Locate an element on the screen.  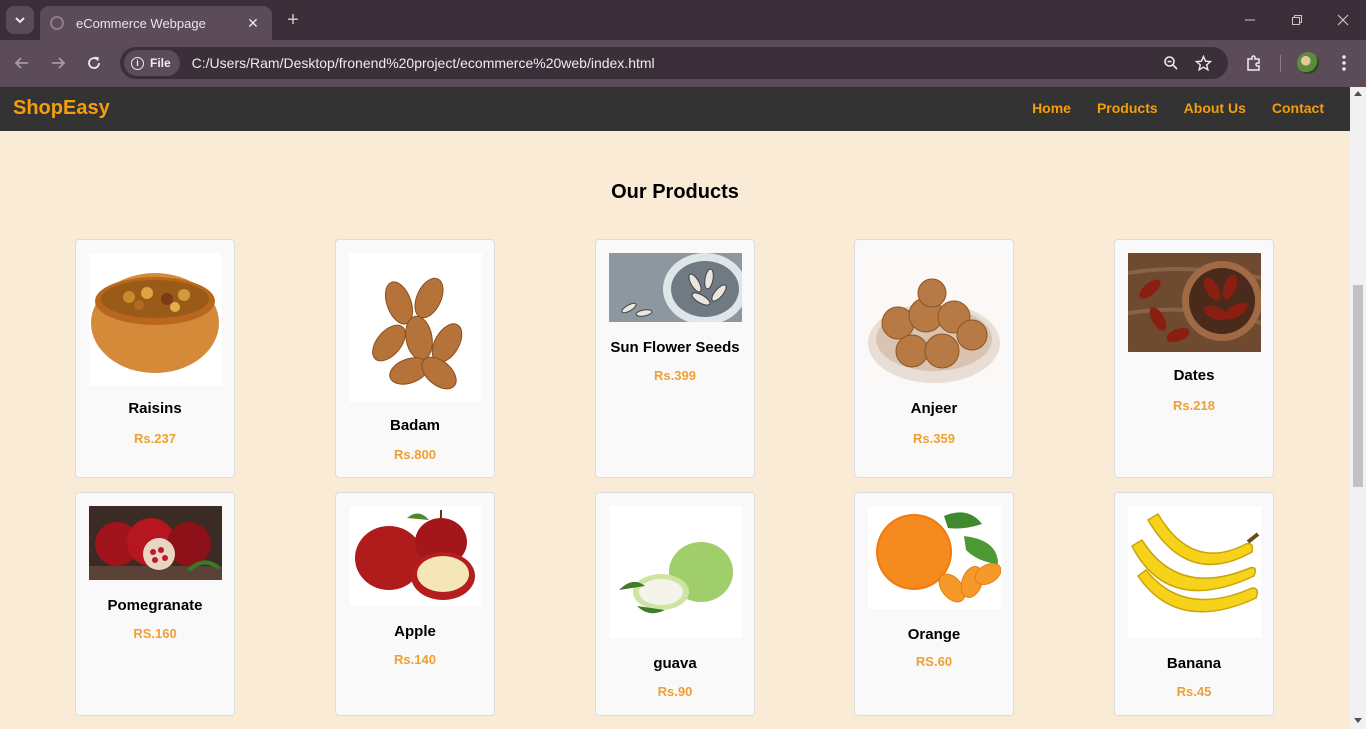
site-navbar: ShopEasy Home Products About Us Contact is located at coordinates (675, 109).